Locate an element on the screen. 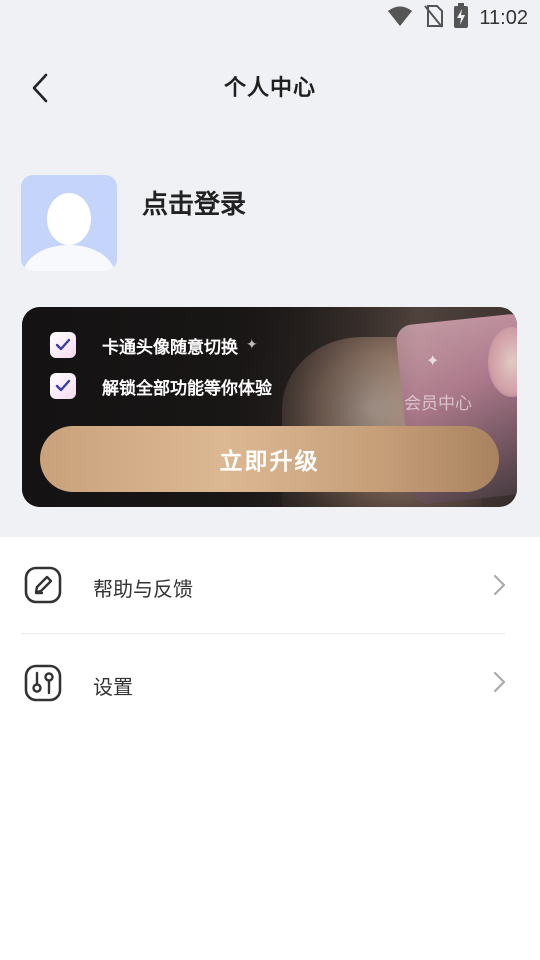 The width and height of the screenshot is (540, 960). status-icons: 11:02 is located at coordinates (457, 18).